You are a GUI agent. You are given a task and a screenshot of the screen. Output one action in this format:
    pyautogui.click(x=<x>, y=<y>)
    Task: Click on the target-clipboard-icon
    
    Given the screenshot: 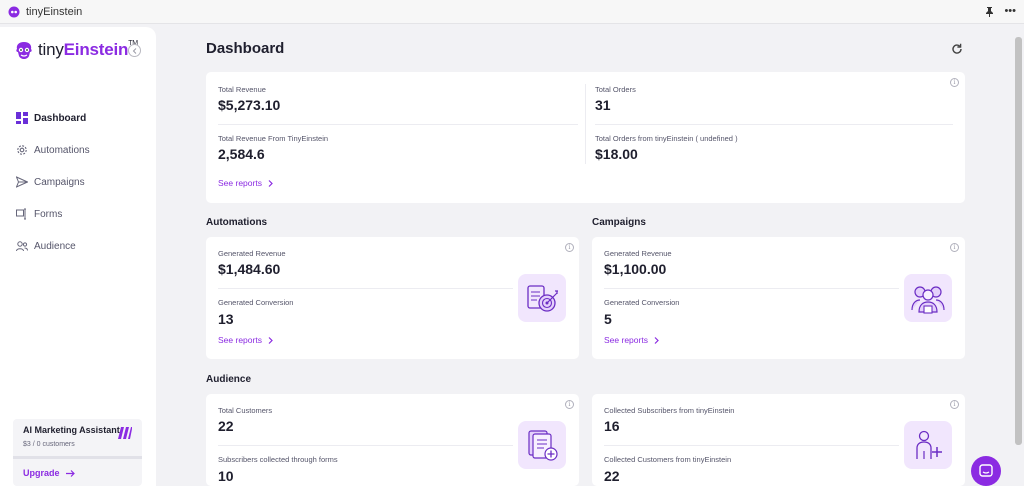 What is the action you would take?
    pyautogui.click(x=542, y=298)
    